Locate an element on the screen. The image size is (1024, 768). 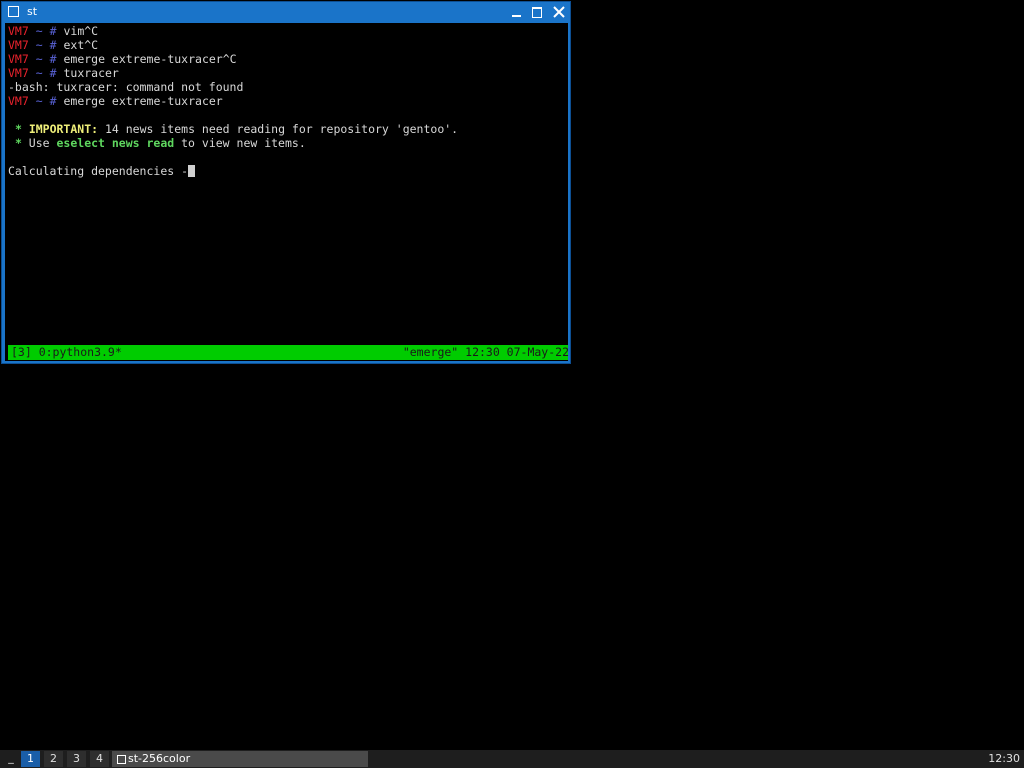
important-label: IMPORTANT: is located at coordinates (63, 129).